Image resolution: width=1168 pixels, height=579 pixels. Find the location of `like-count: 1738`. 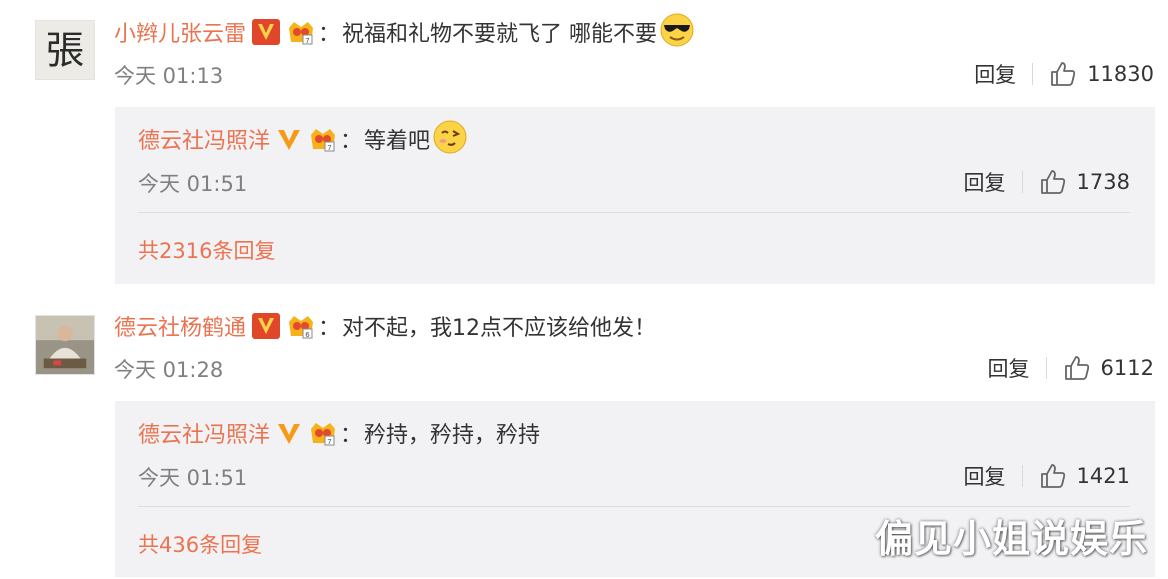

like-count: 1738 is located at coordinates (1103, 182).